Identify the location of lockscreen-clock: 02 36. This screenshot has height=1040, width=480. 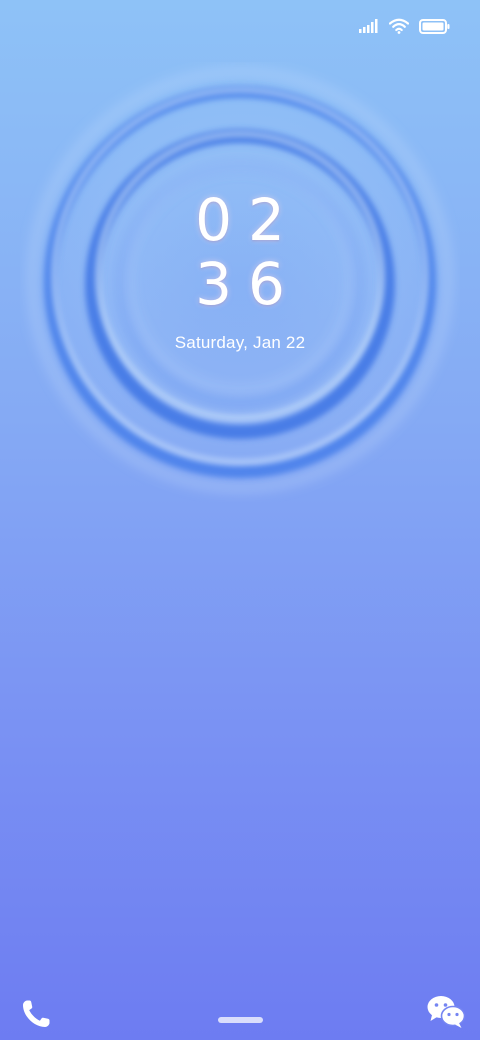
(240, 252).